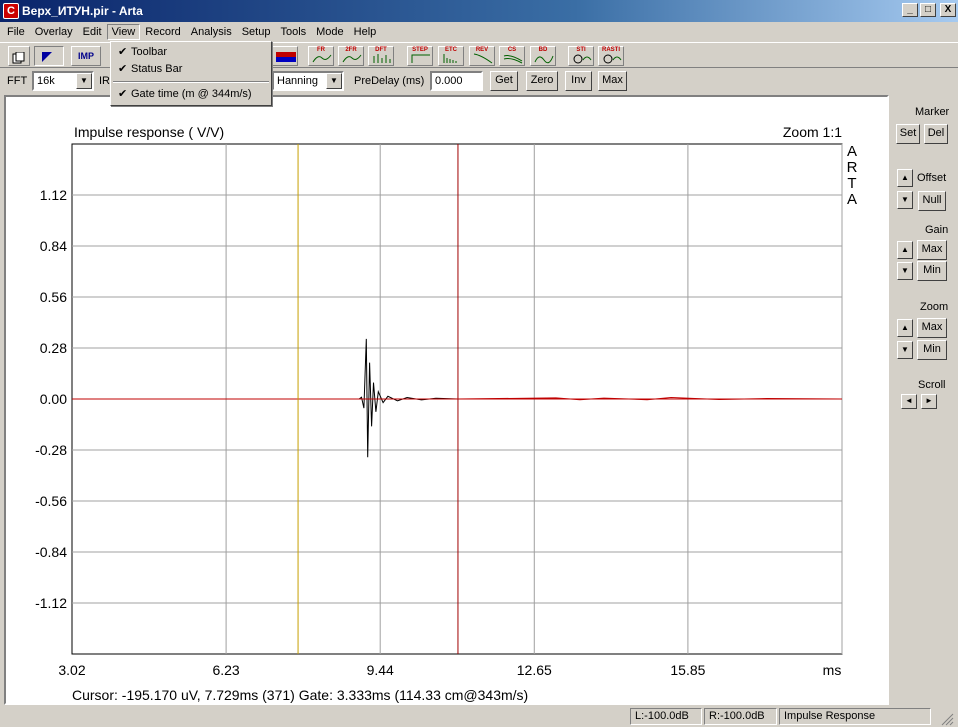 This screenshot has width=958, height=727. I want to click on menu-file: File, so click(16, 32).